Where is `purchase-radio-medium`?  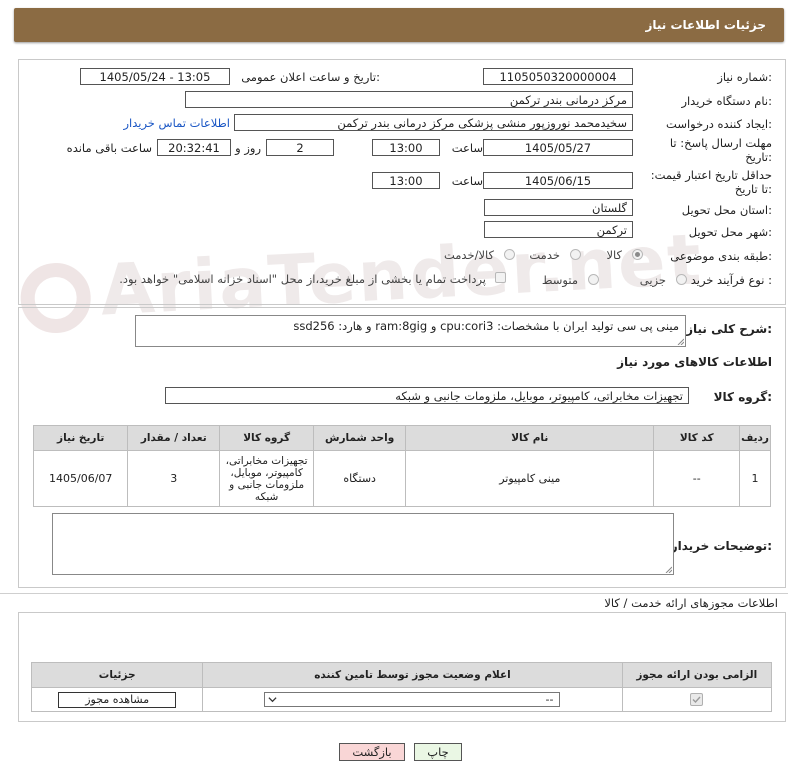 purchase-radio-medium is located at coordinates (593, 279).